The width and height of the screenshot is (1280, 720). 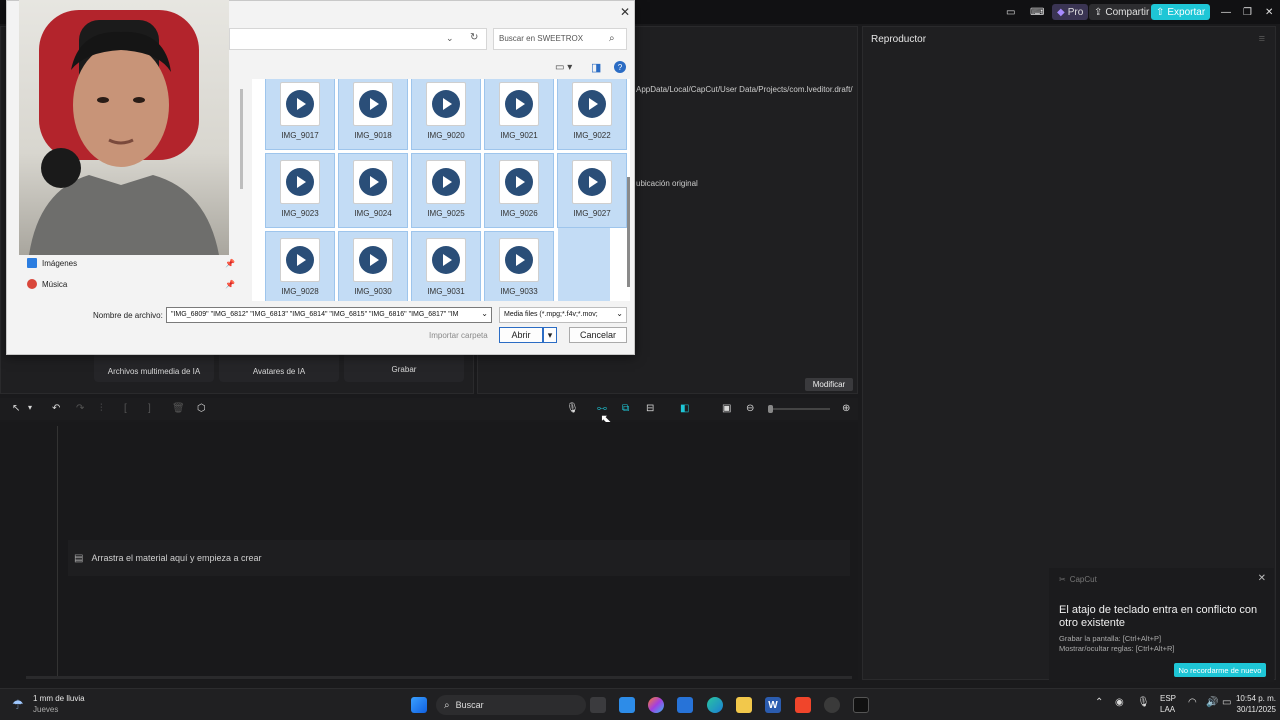 I want to click on timeline-scrollbar, so click(x=439, y=677).